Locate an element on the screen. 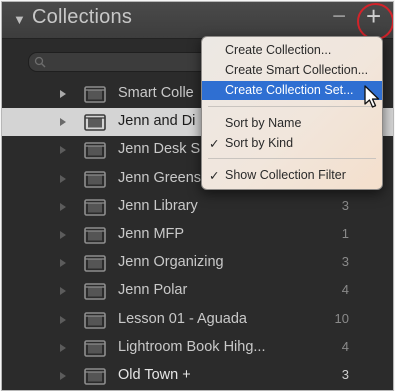 The width and height of the screenshot is (395, 391). panel-header: ▼ Collections − + is located at coordinates (197, 20).